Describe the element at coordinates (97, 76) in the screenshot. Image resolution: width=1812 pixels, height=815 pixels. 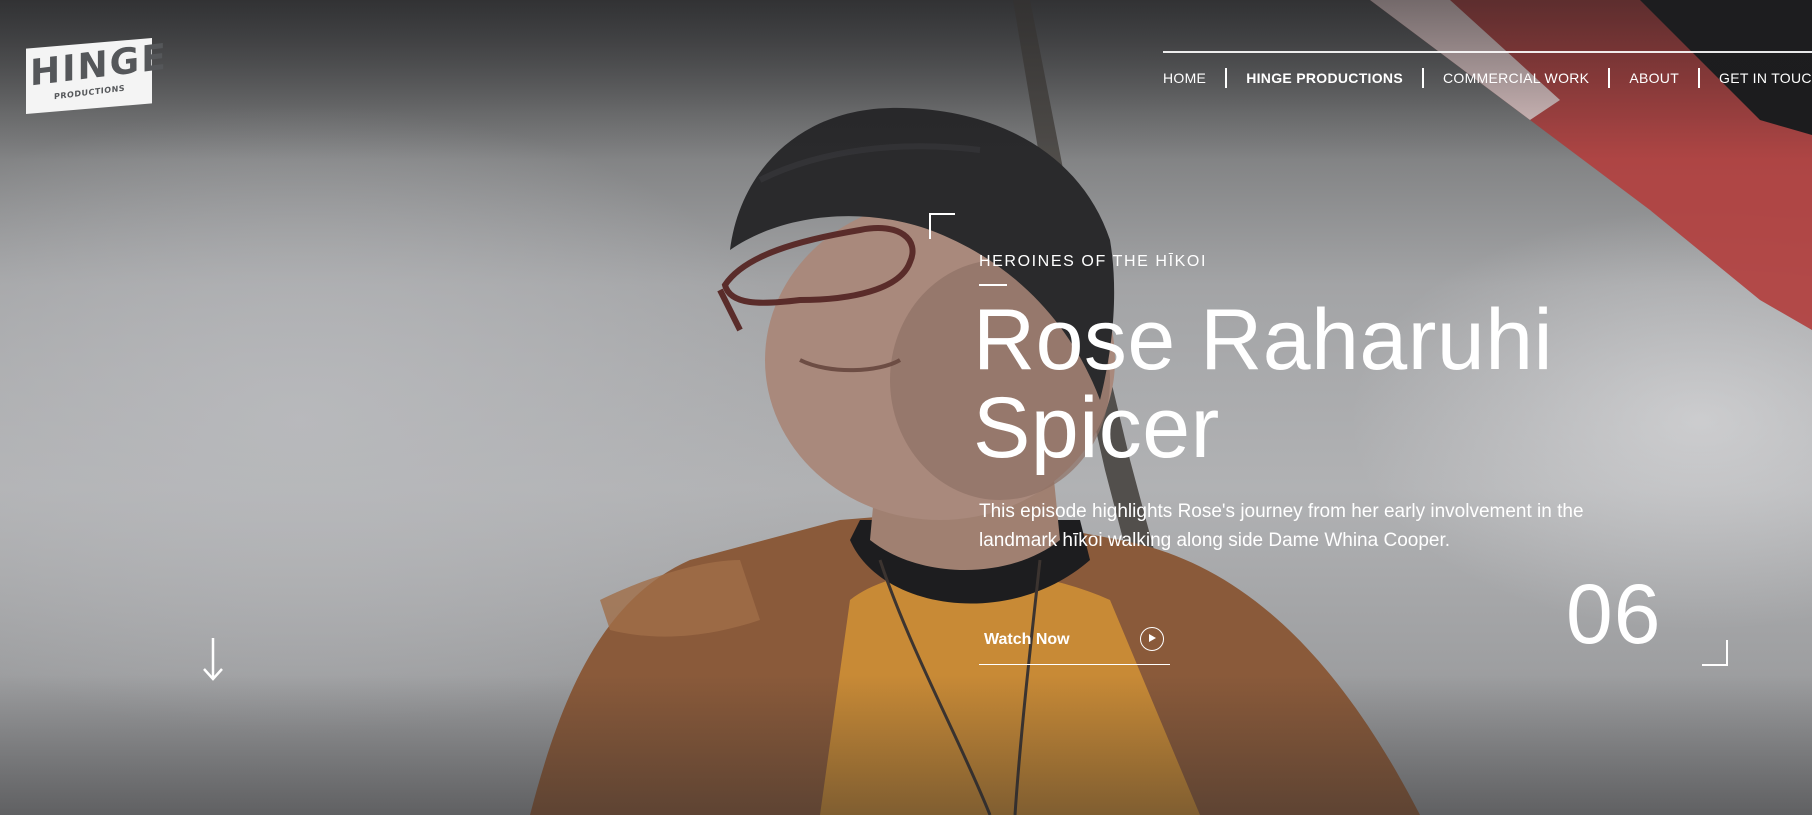
I see `hinge-logo: HINGE PRODUCTIONS` at that location.